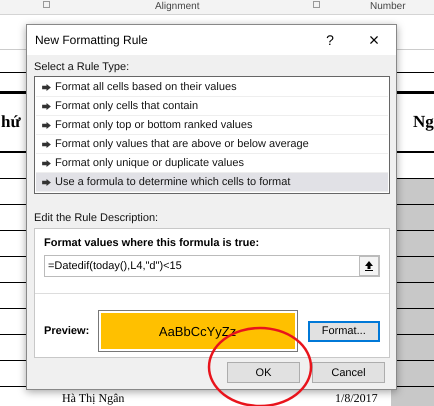  Describe the element at coordinates (212, 144) in the screenshot. I see `rule-type-item: Format only values that are above or below average` at that location.